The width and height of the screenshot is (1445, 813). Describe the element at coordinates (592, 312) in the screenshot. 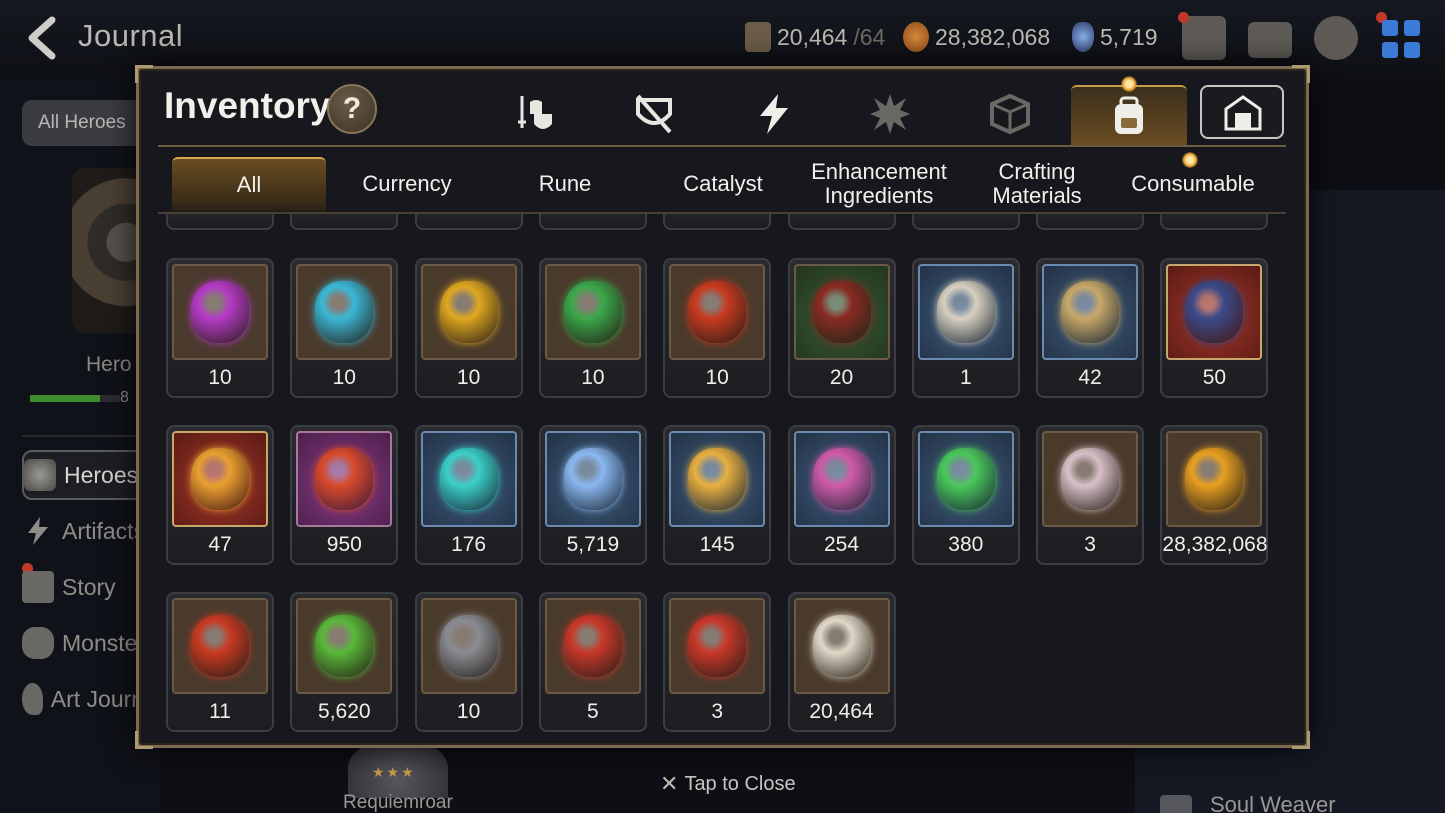

I see `green-rune-icon` at that location.